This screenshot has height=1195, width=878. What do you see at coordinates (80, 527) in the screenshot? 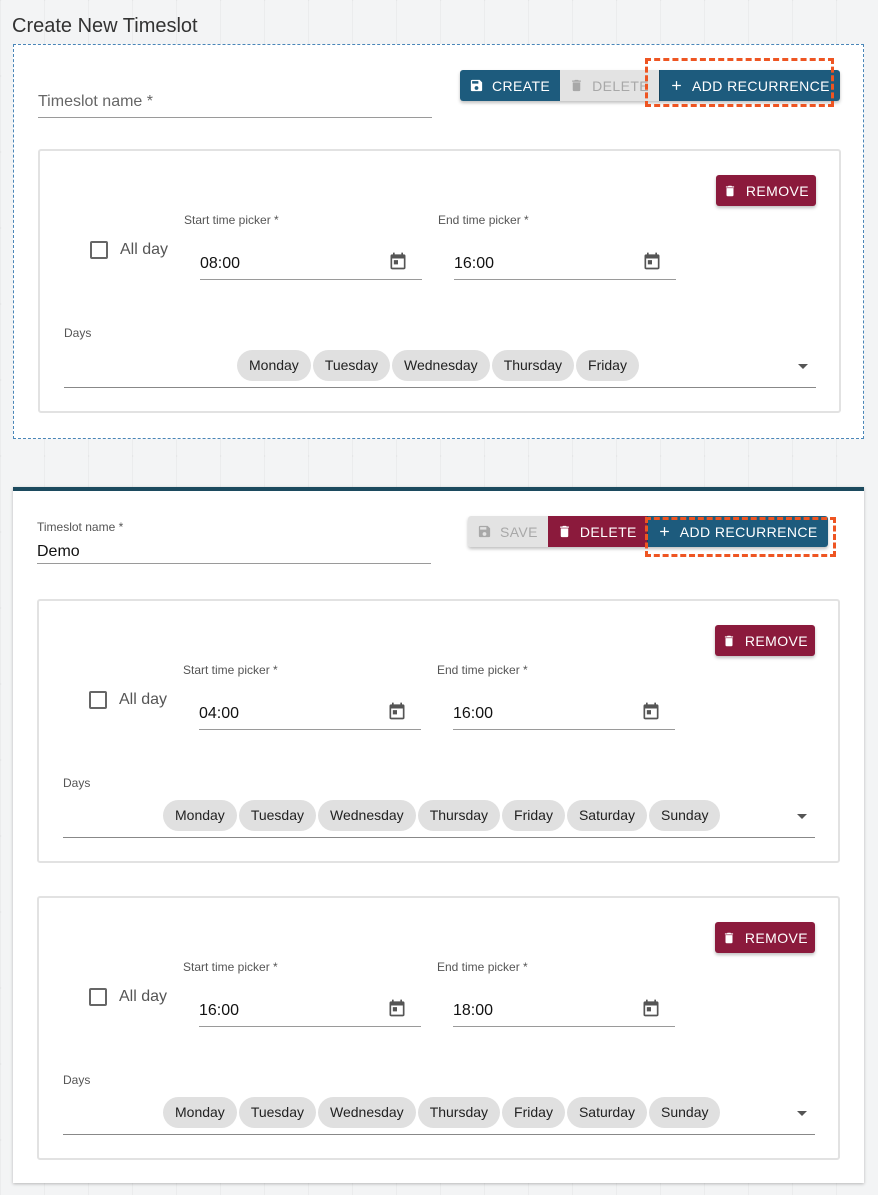
I see `timeslot-name-label: Timeslot name *` at bounding box center [80, 527].